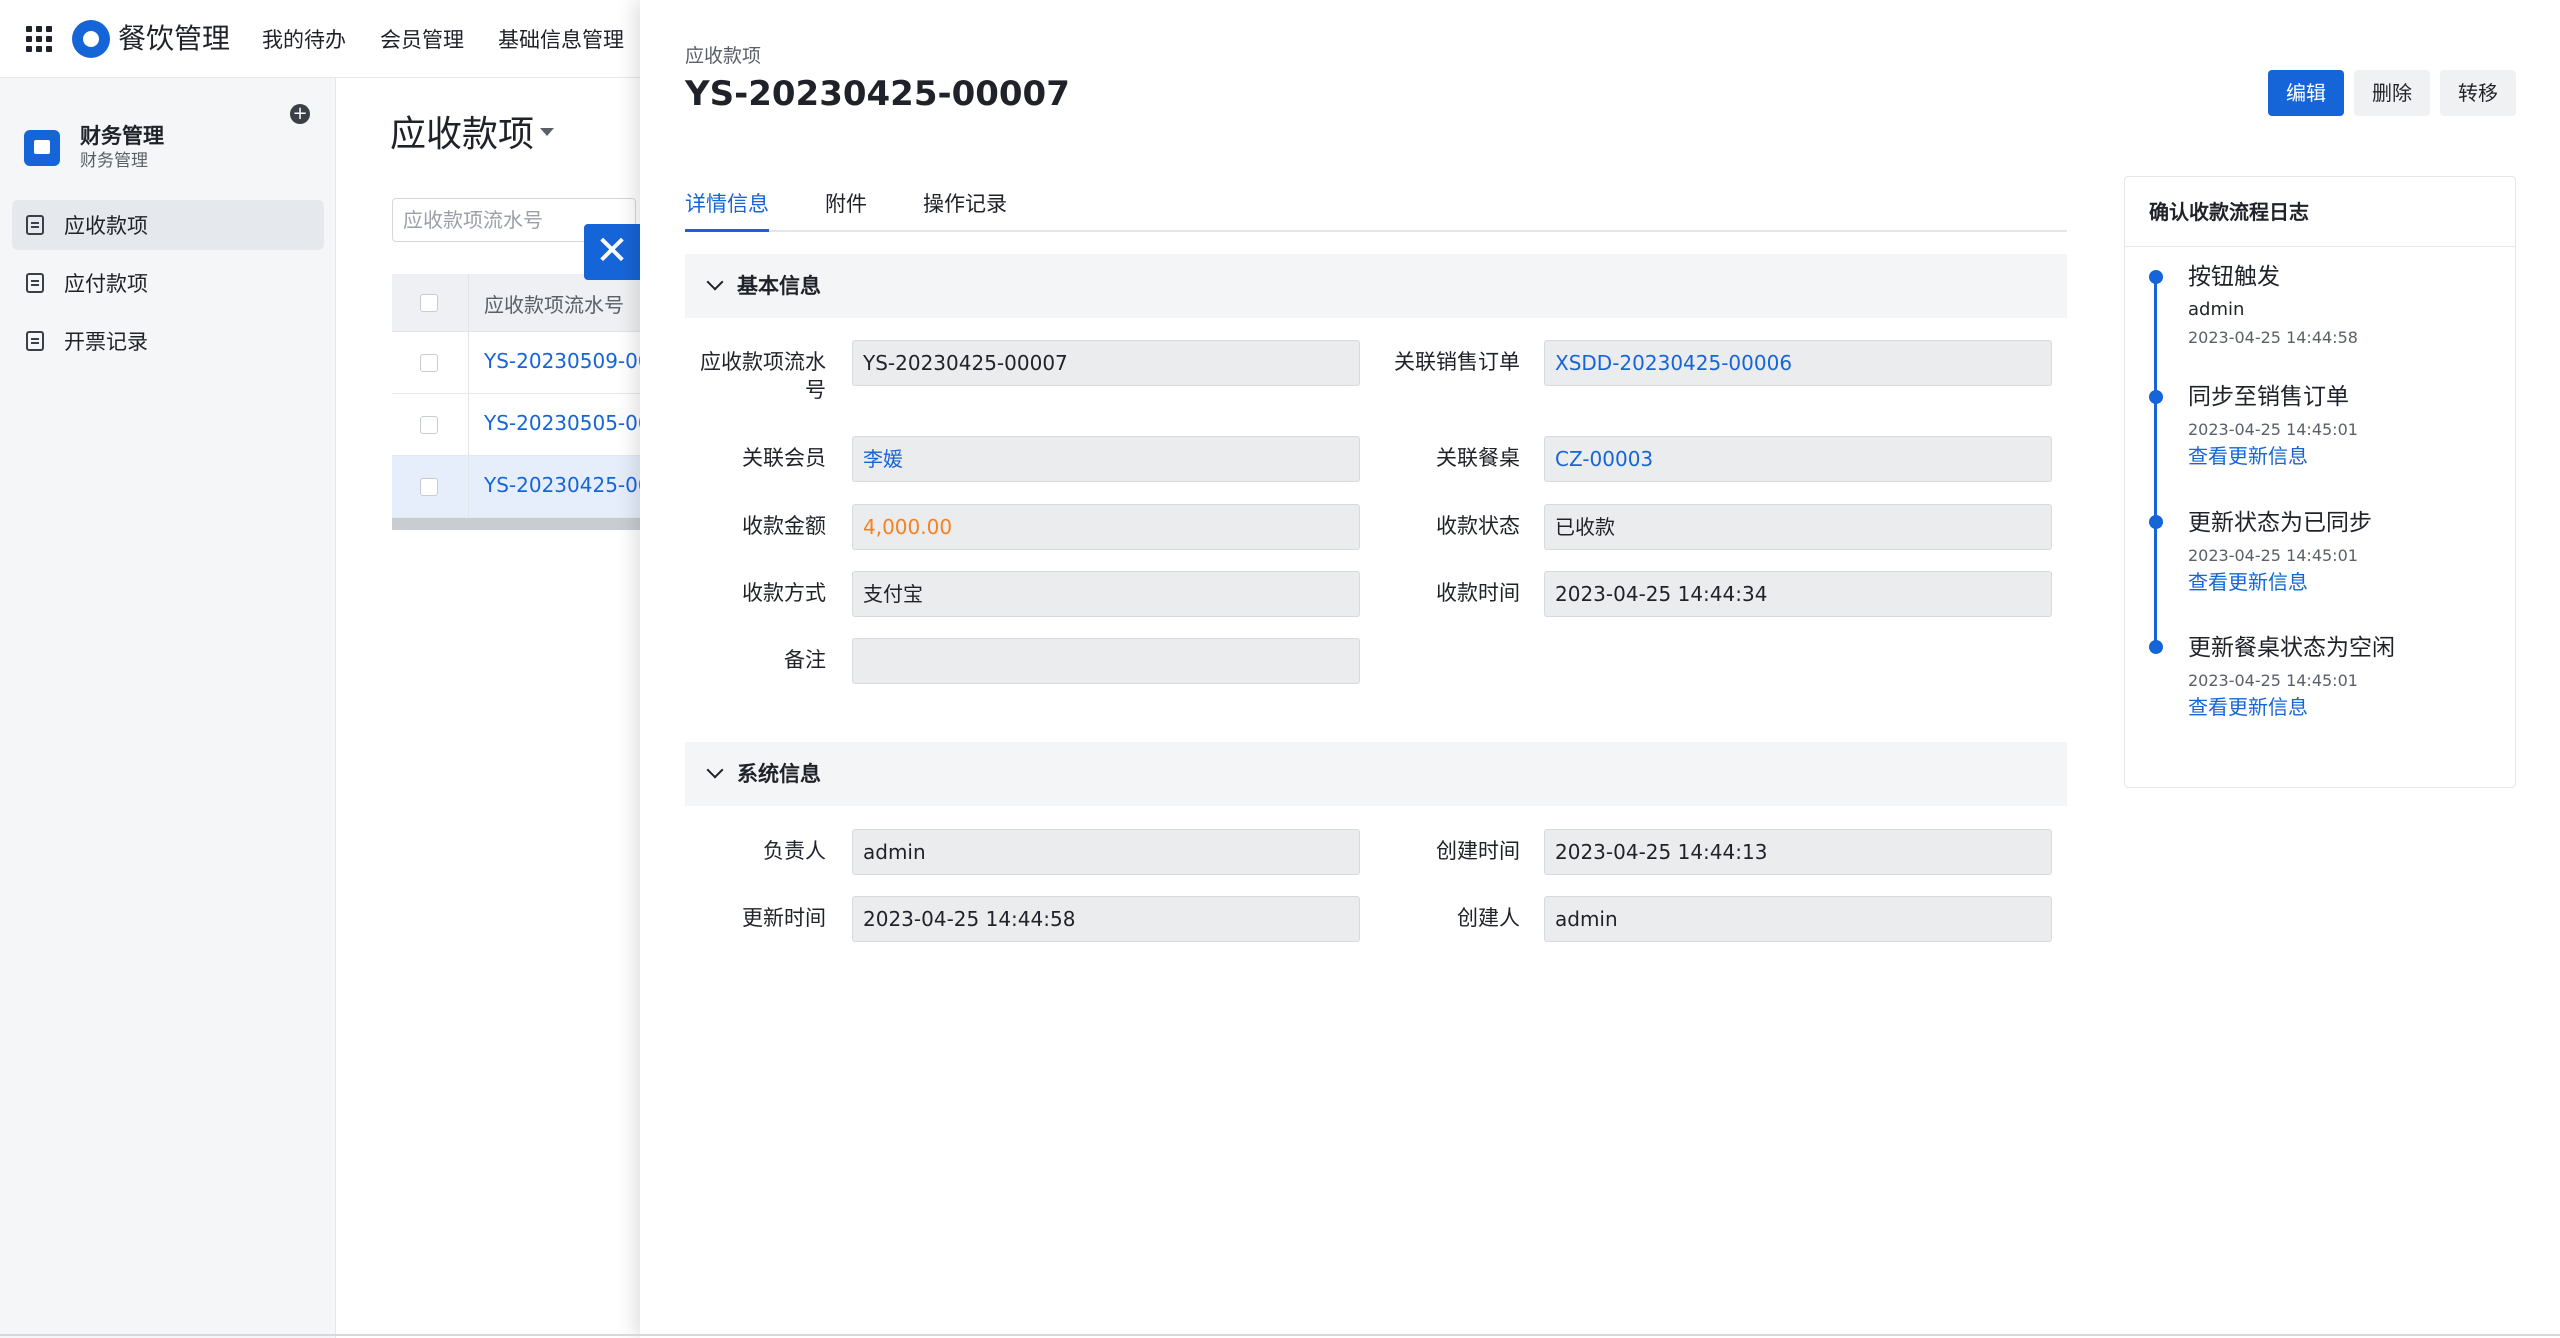 This screenshot has height=1338, width=2560. Describe the element at coordinates (1106, 594) in the screenshot. I see `payment-method-field: 支付宝` at that location.